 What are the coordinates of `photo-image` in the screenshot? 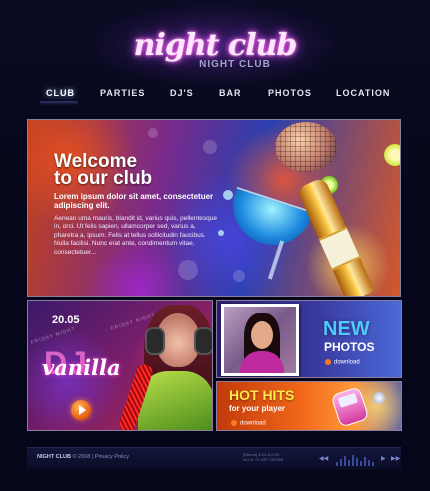 It's located at (260, 340).